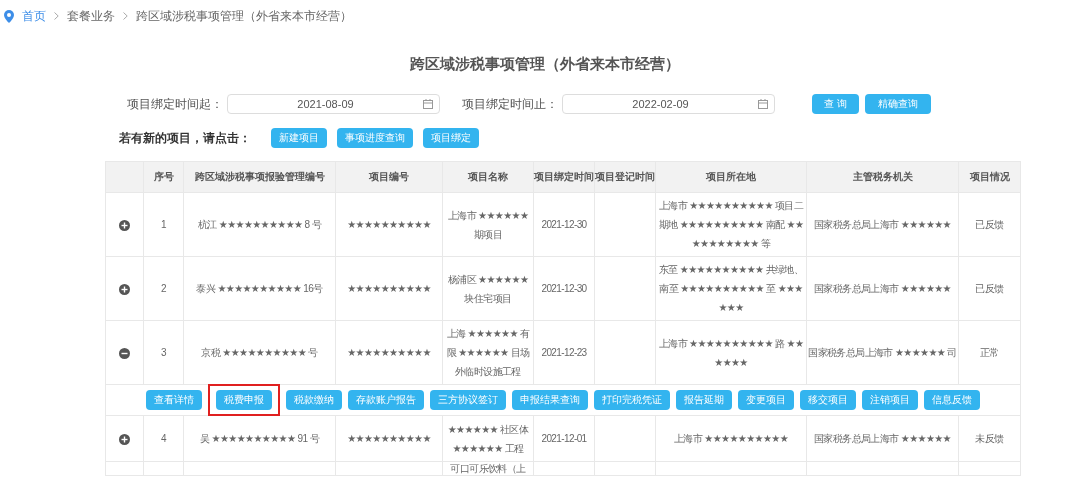  I want to click on table-cell: 国家税务总局上海市 ★★★★★★ 司, so click(882, 352).